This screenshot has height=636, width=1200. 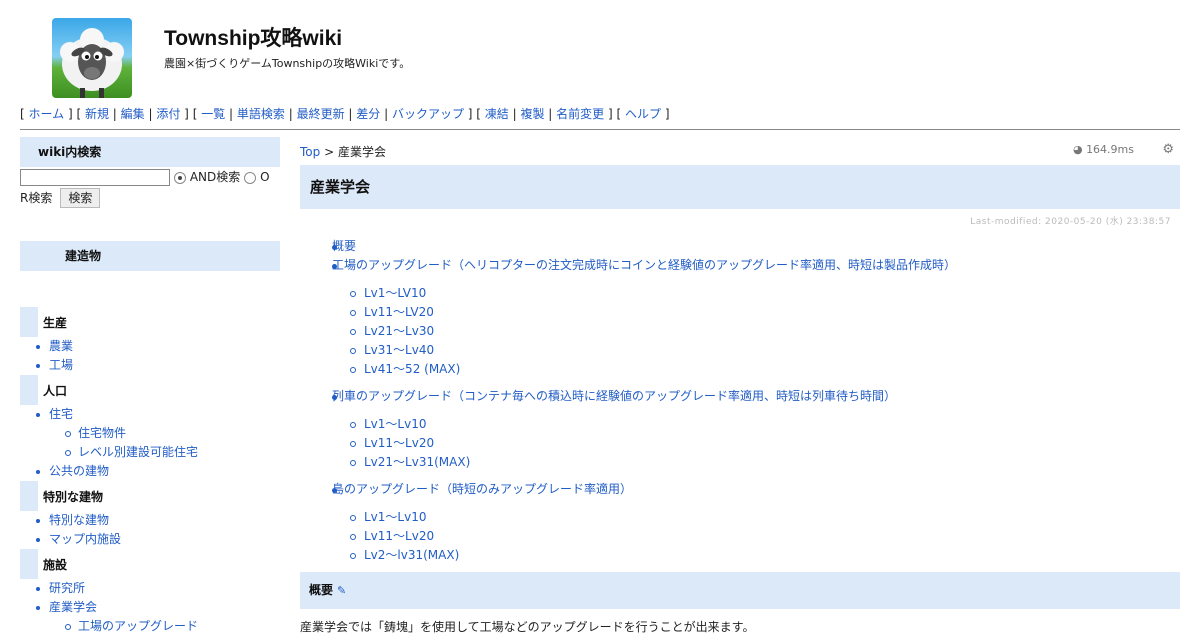 What do you see at coordinates (740, 555) in the screenshot?
I see `toc-subitem: Lv2～lv31(MAX)` at bounding box center [740, 555].